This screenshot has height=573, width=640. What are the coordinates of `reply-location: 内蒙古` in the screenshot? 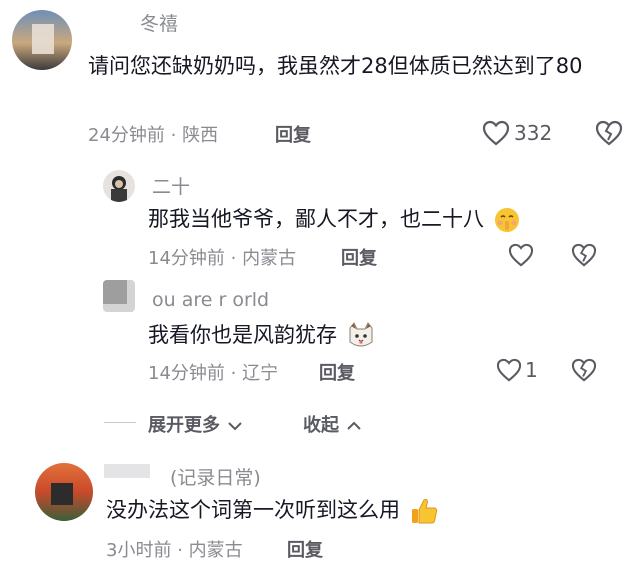 It's located at (269, 258).